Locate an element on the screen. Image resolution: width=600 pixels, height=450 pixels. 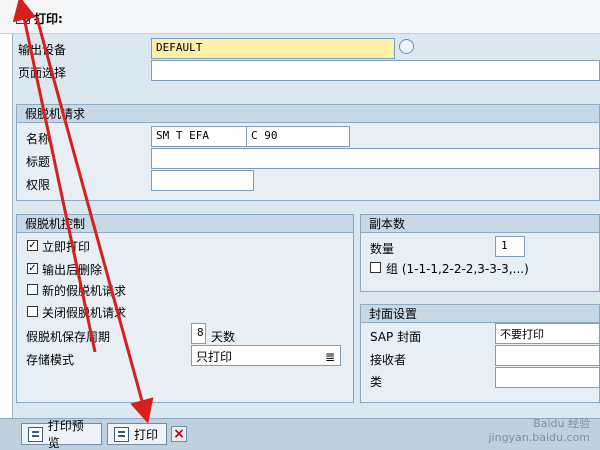
watermark: Baidu 经验 jingyan.baidu.com is located at coordinates (539, 429).